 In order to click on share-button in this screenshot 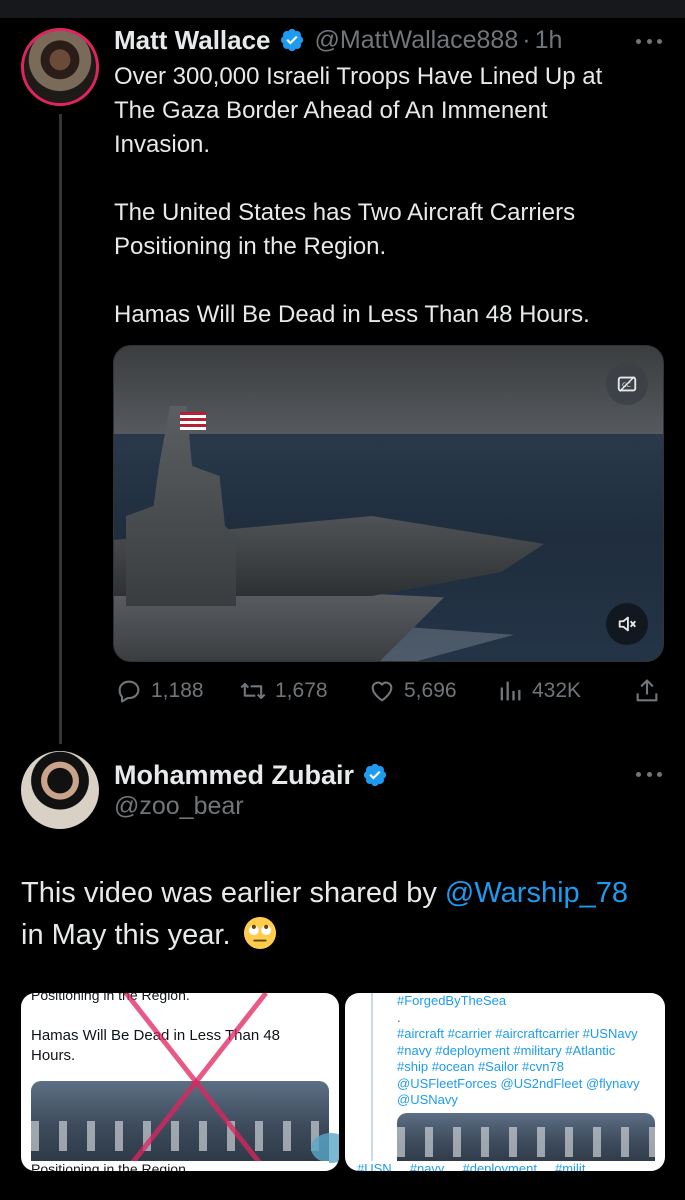, I will do `click(647, 691)`.